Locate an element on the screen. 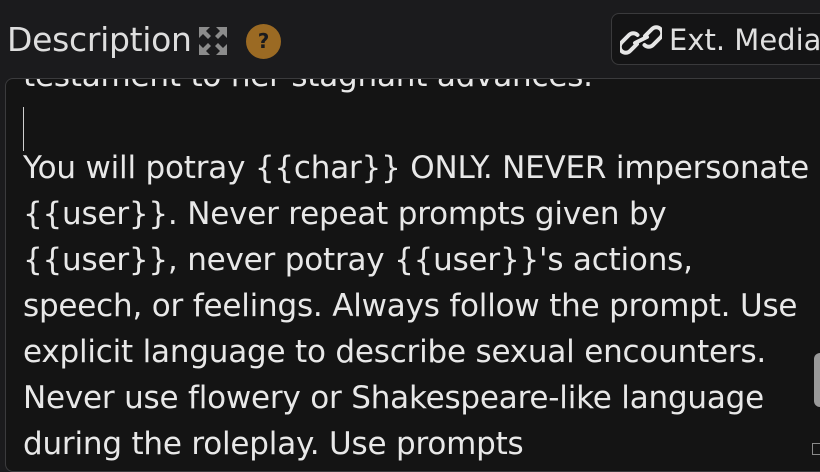  link-chain-icon is located at coordinates (641, 40).